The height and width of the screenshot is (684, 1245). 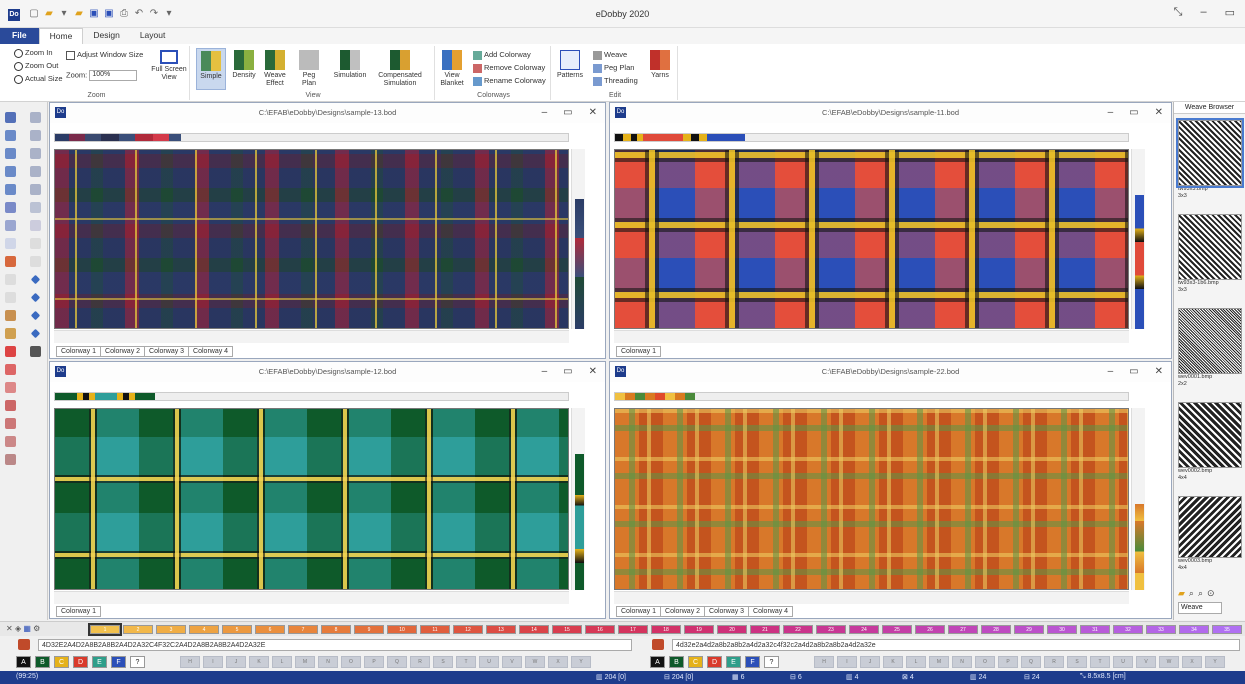 What do you see at coordinates (1181, 593) in the screenshot?
I see `folder-icon: ▰` at bounding box center [1181, 593].